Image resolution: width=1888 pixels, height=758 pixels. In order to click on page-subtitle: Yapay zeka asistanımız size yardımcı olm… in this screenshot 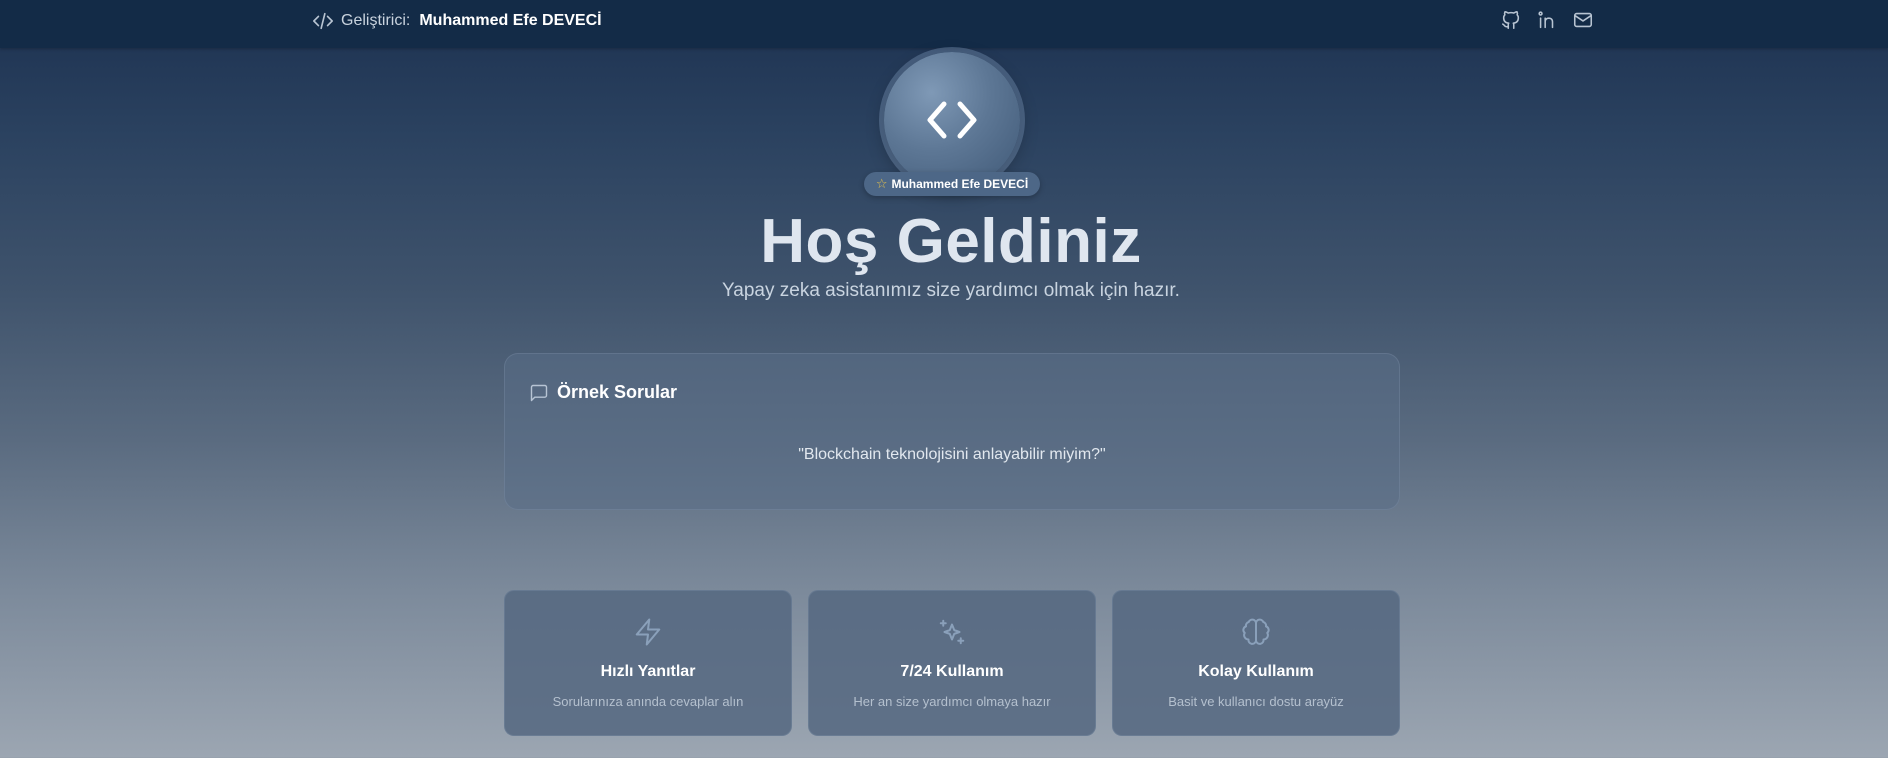, I will do `click(951, 290)`.